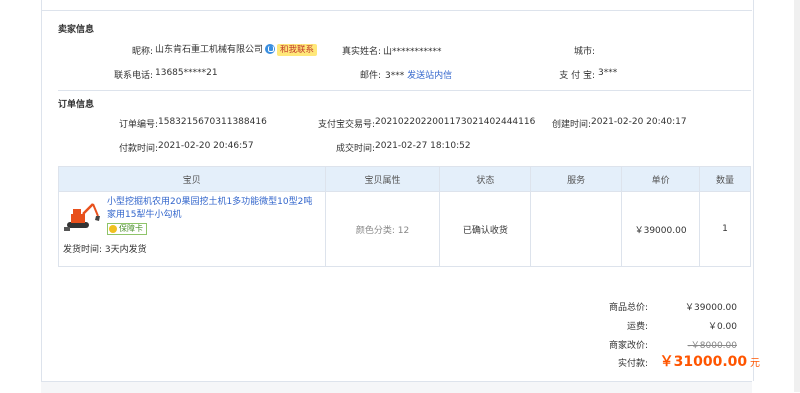  Describe the element at coordinates (571, 125) in the screenshot. I see `created-label: 创建时间:` at that location.